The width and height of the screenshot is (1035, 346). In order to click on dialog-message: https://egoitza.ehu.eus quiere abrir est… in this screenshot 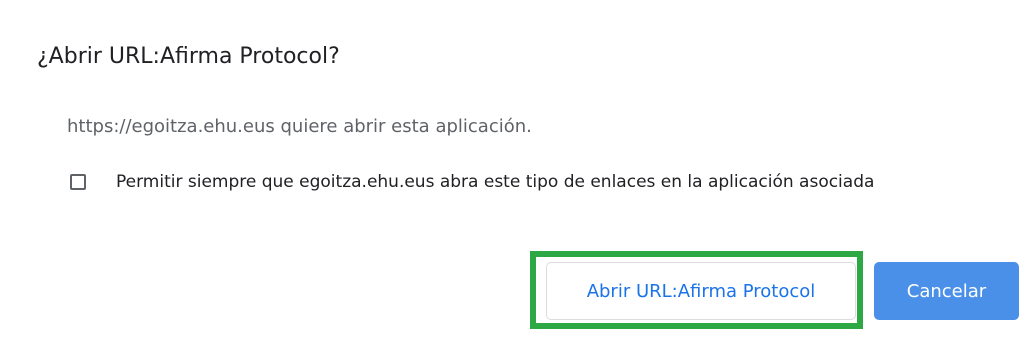, I will do `click(299, 126)`.